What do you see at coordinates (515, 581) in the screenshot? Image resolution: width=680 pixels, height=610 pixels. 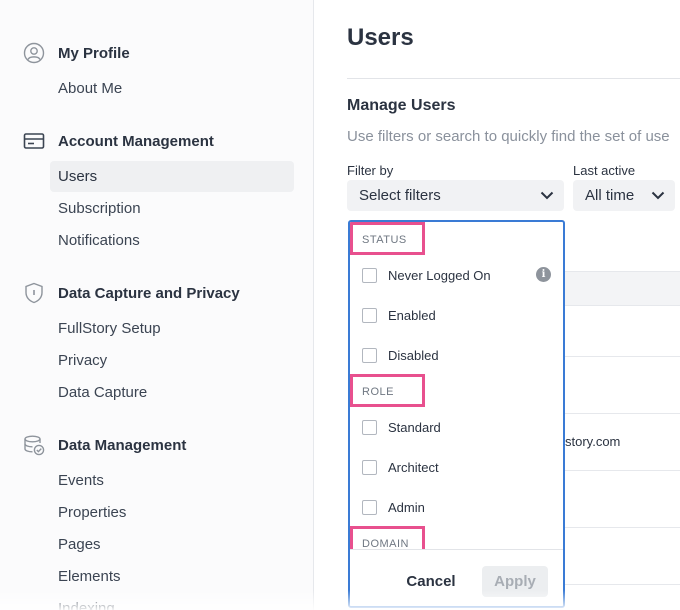 I see `apply-button: Apply` at bounding box center [515, 581].